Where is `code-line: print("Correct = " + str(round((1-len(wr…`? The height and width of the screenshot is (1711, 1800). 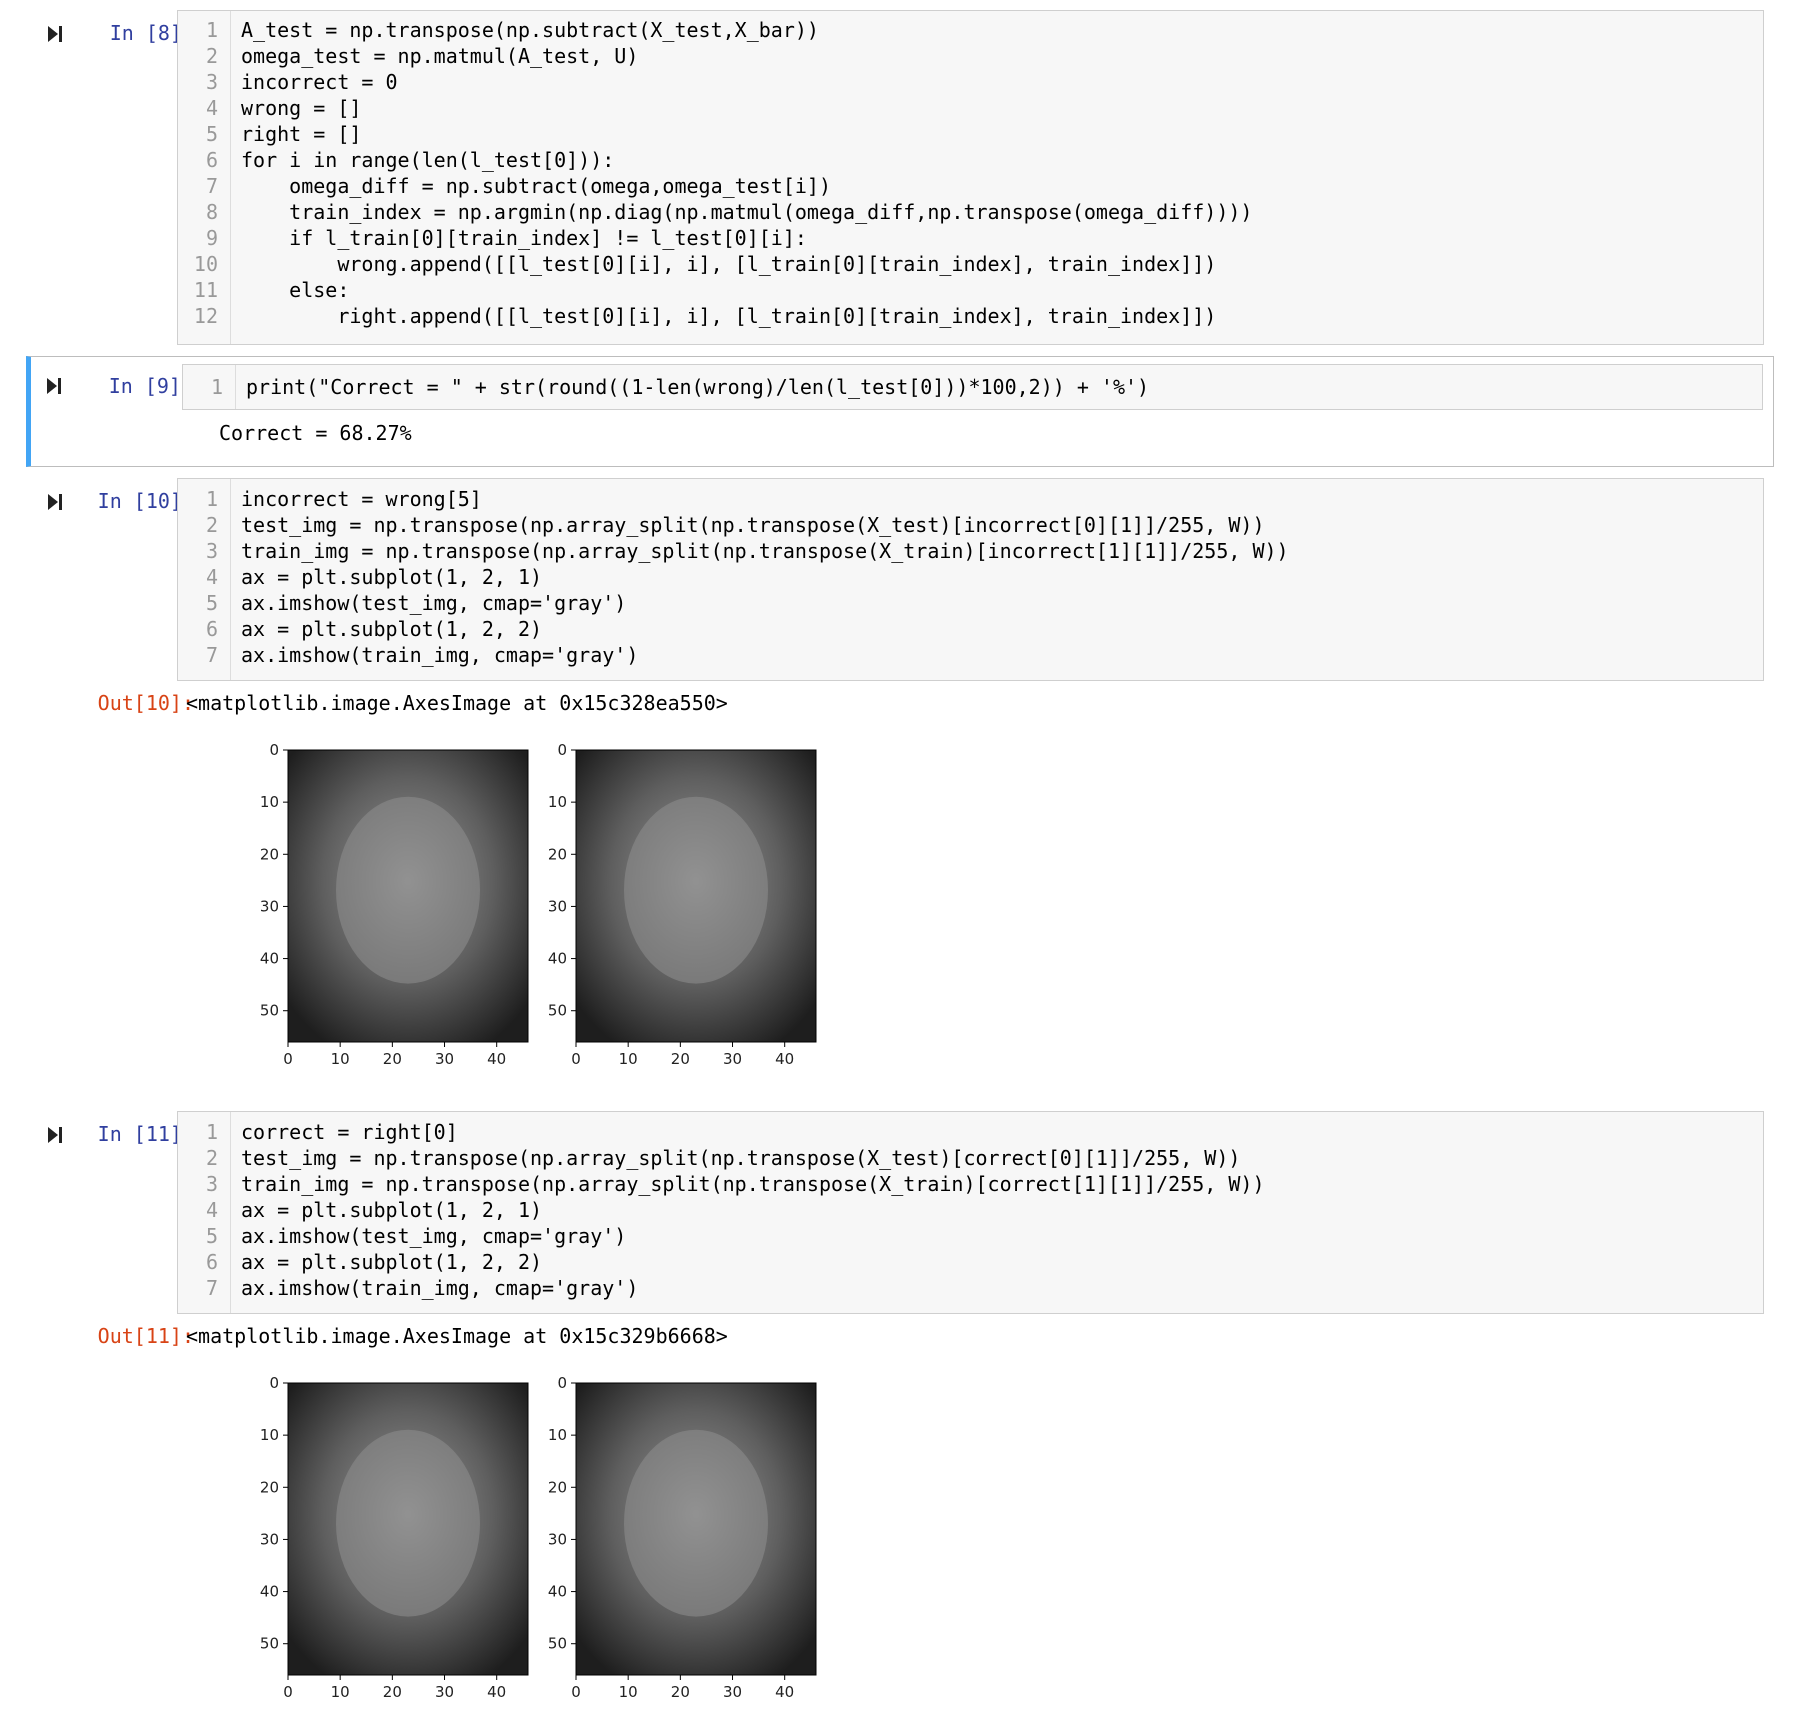 code-line: print("Correct = " + str(round((1-len(wr… is located at coordinates (698, 387).